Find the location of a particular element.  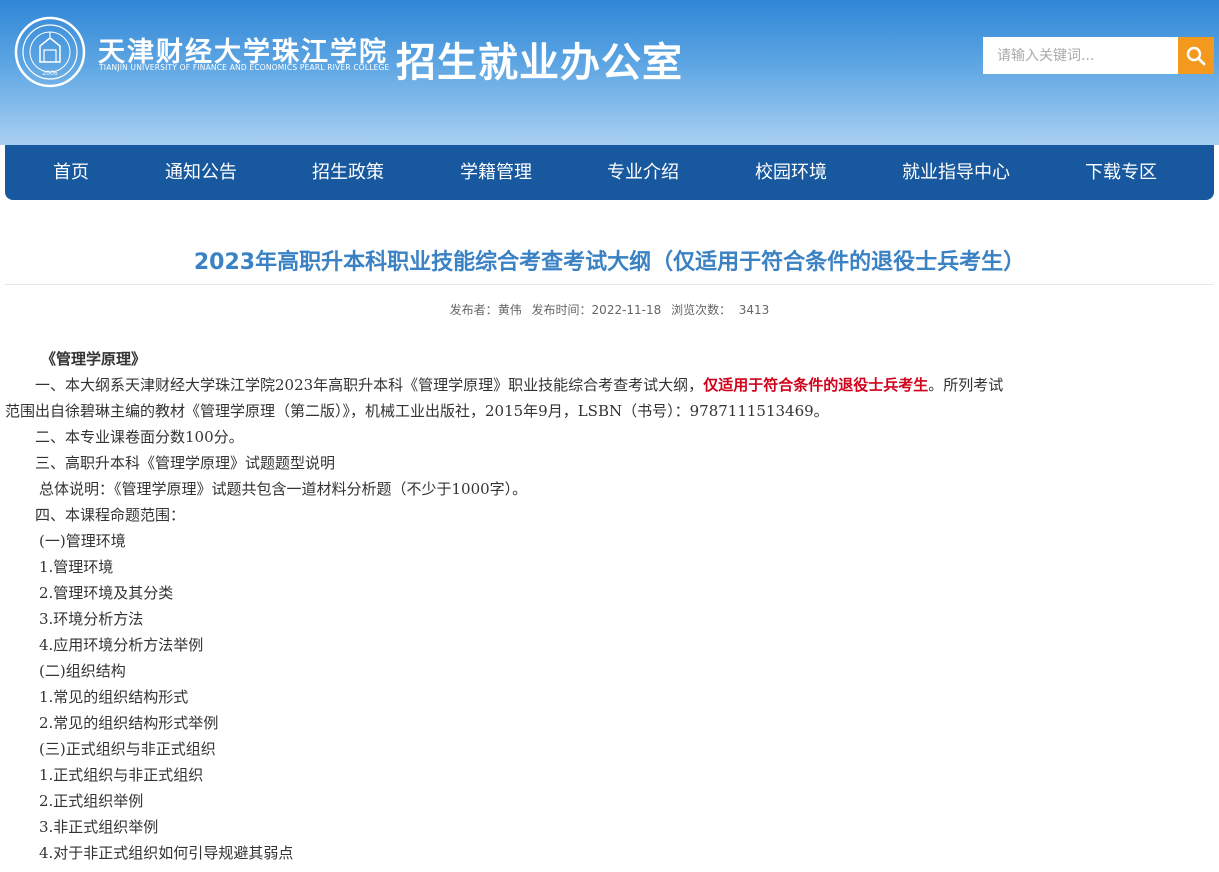

outline-item: 1.常见的组织结构形式 is located at coordinates (114, 697).